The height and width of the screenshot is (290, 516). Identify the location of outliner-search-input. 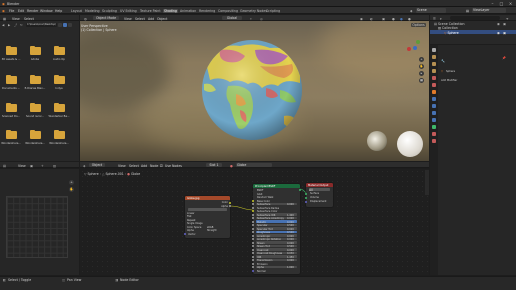
(475, 18).